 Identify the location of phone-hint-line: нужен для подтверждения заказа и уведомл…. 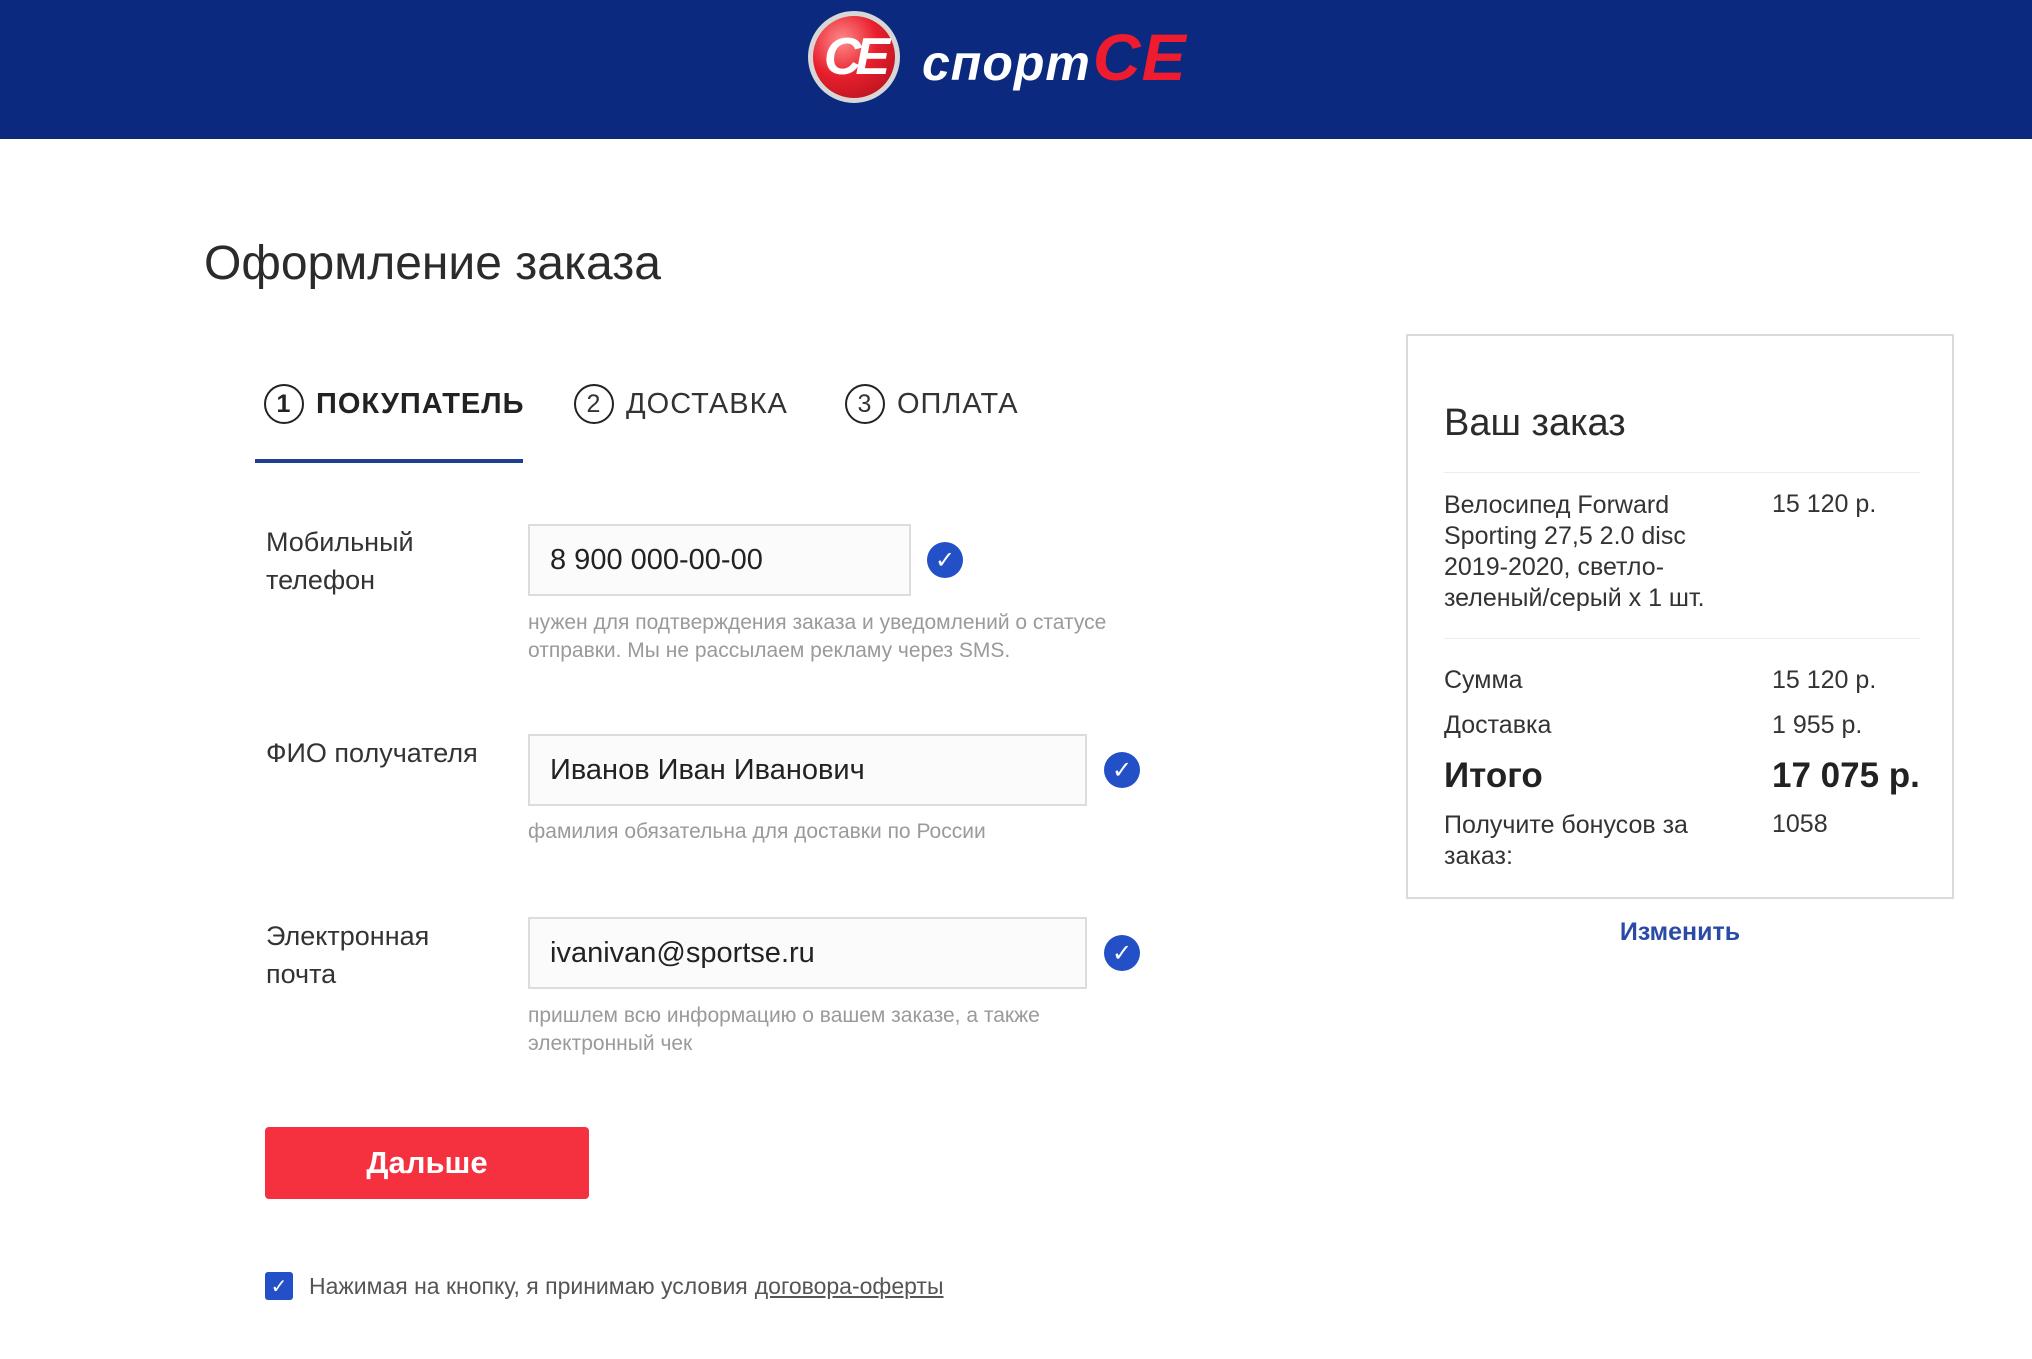
(817, 622).